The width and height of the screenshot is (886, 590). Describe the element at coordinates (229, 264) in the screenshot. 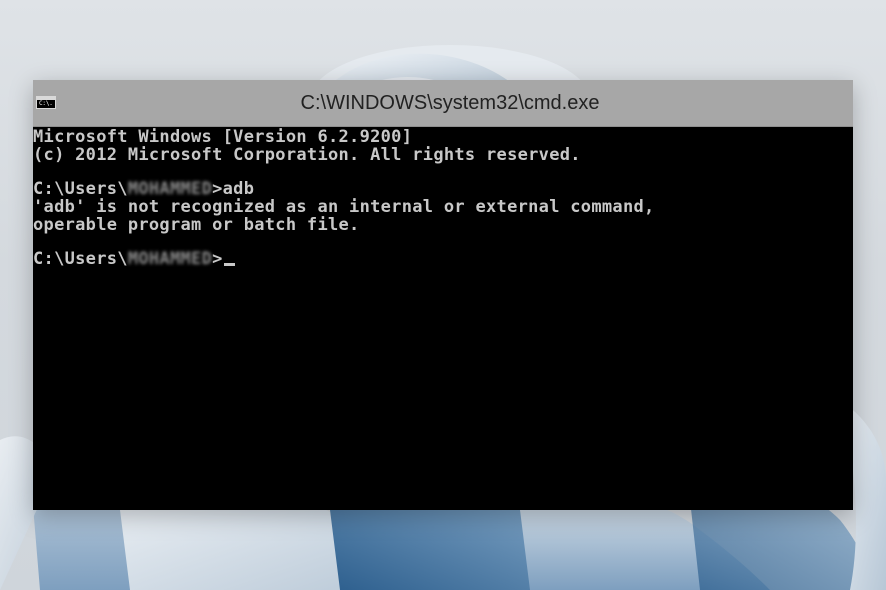

I see `text-cursor` at that location.